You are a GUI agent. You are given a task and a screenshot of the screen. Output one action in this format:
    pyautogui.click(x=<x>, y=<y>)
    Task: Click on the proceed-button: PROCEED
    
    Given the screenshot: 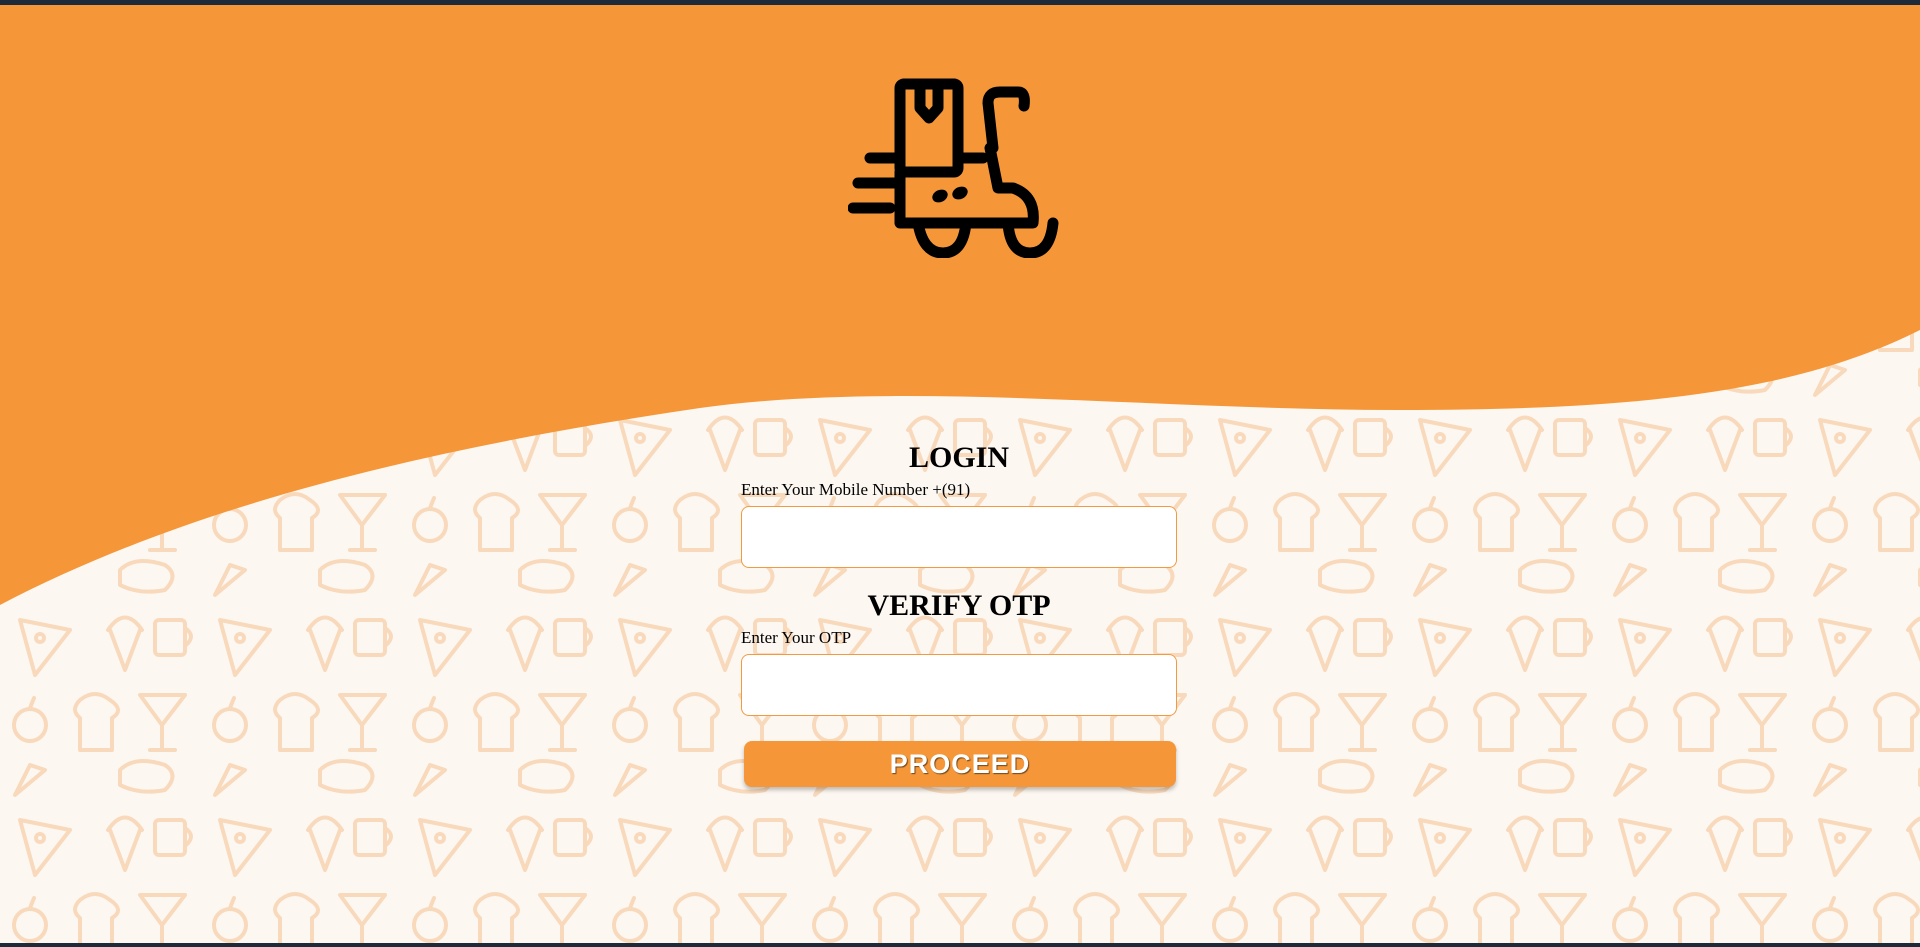 What is the action you would take?
    pyautogui.click(x=960, y=764)
    